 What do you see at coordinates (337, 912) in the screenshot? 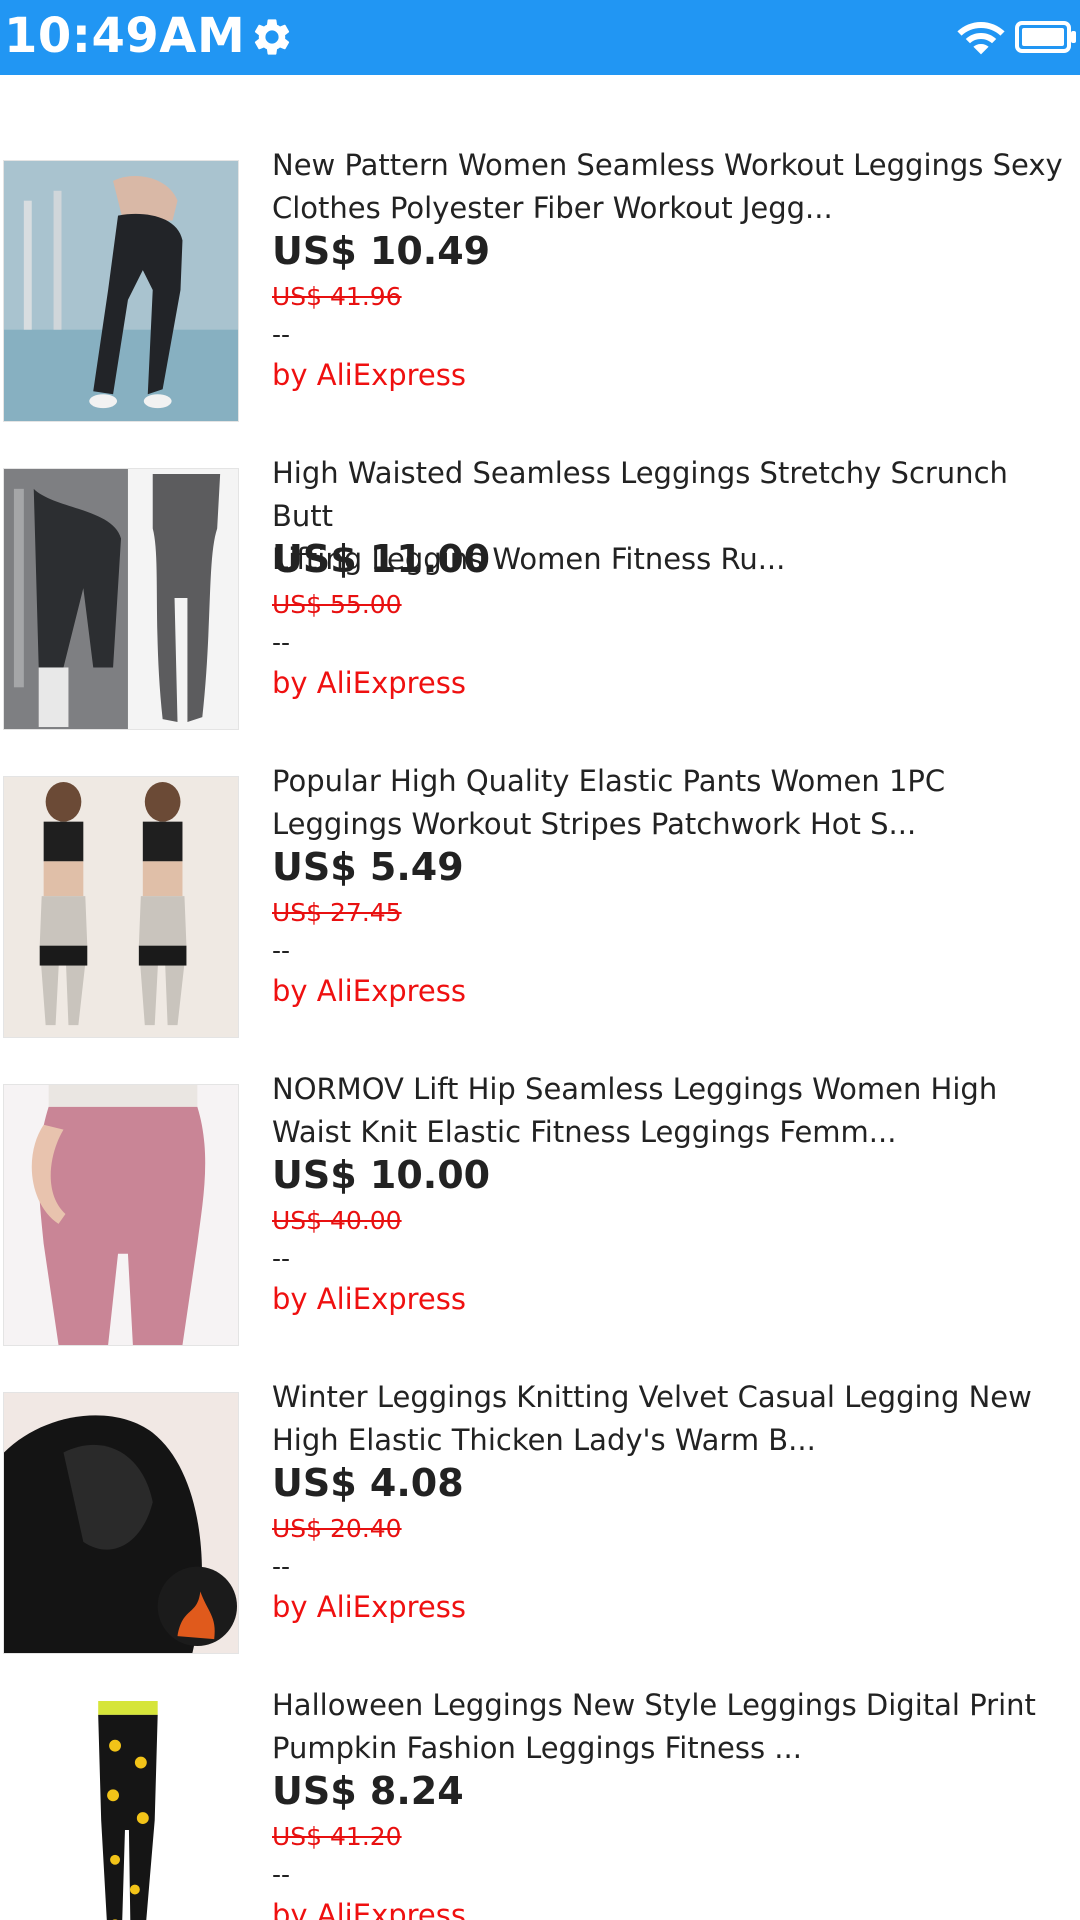
I see `product-original-price: US$ 27.45` at bounding box center [337, 912].